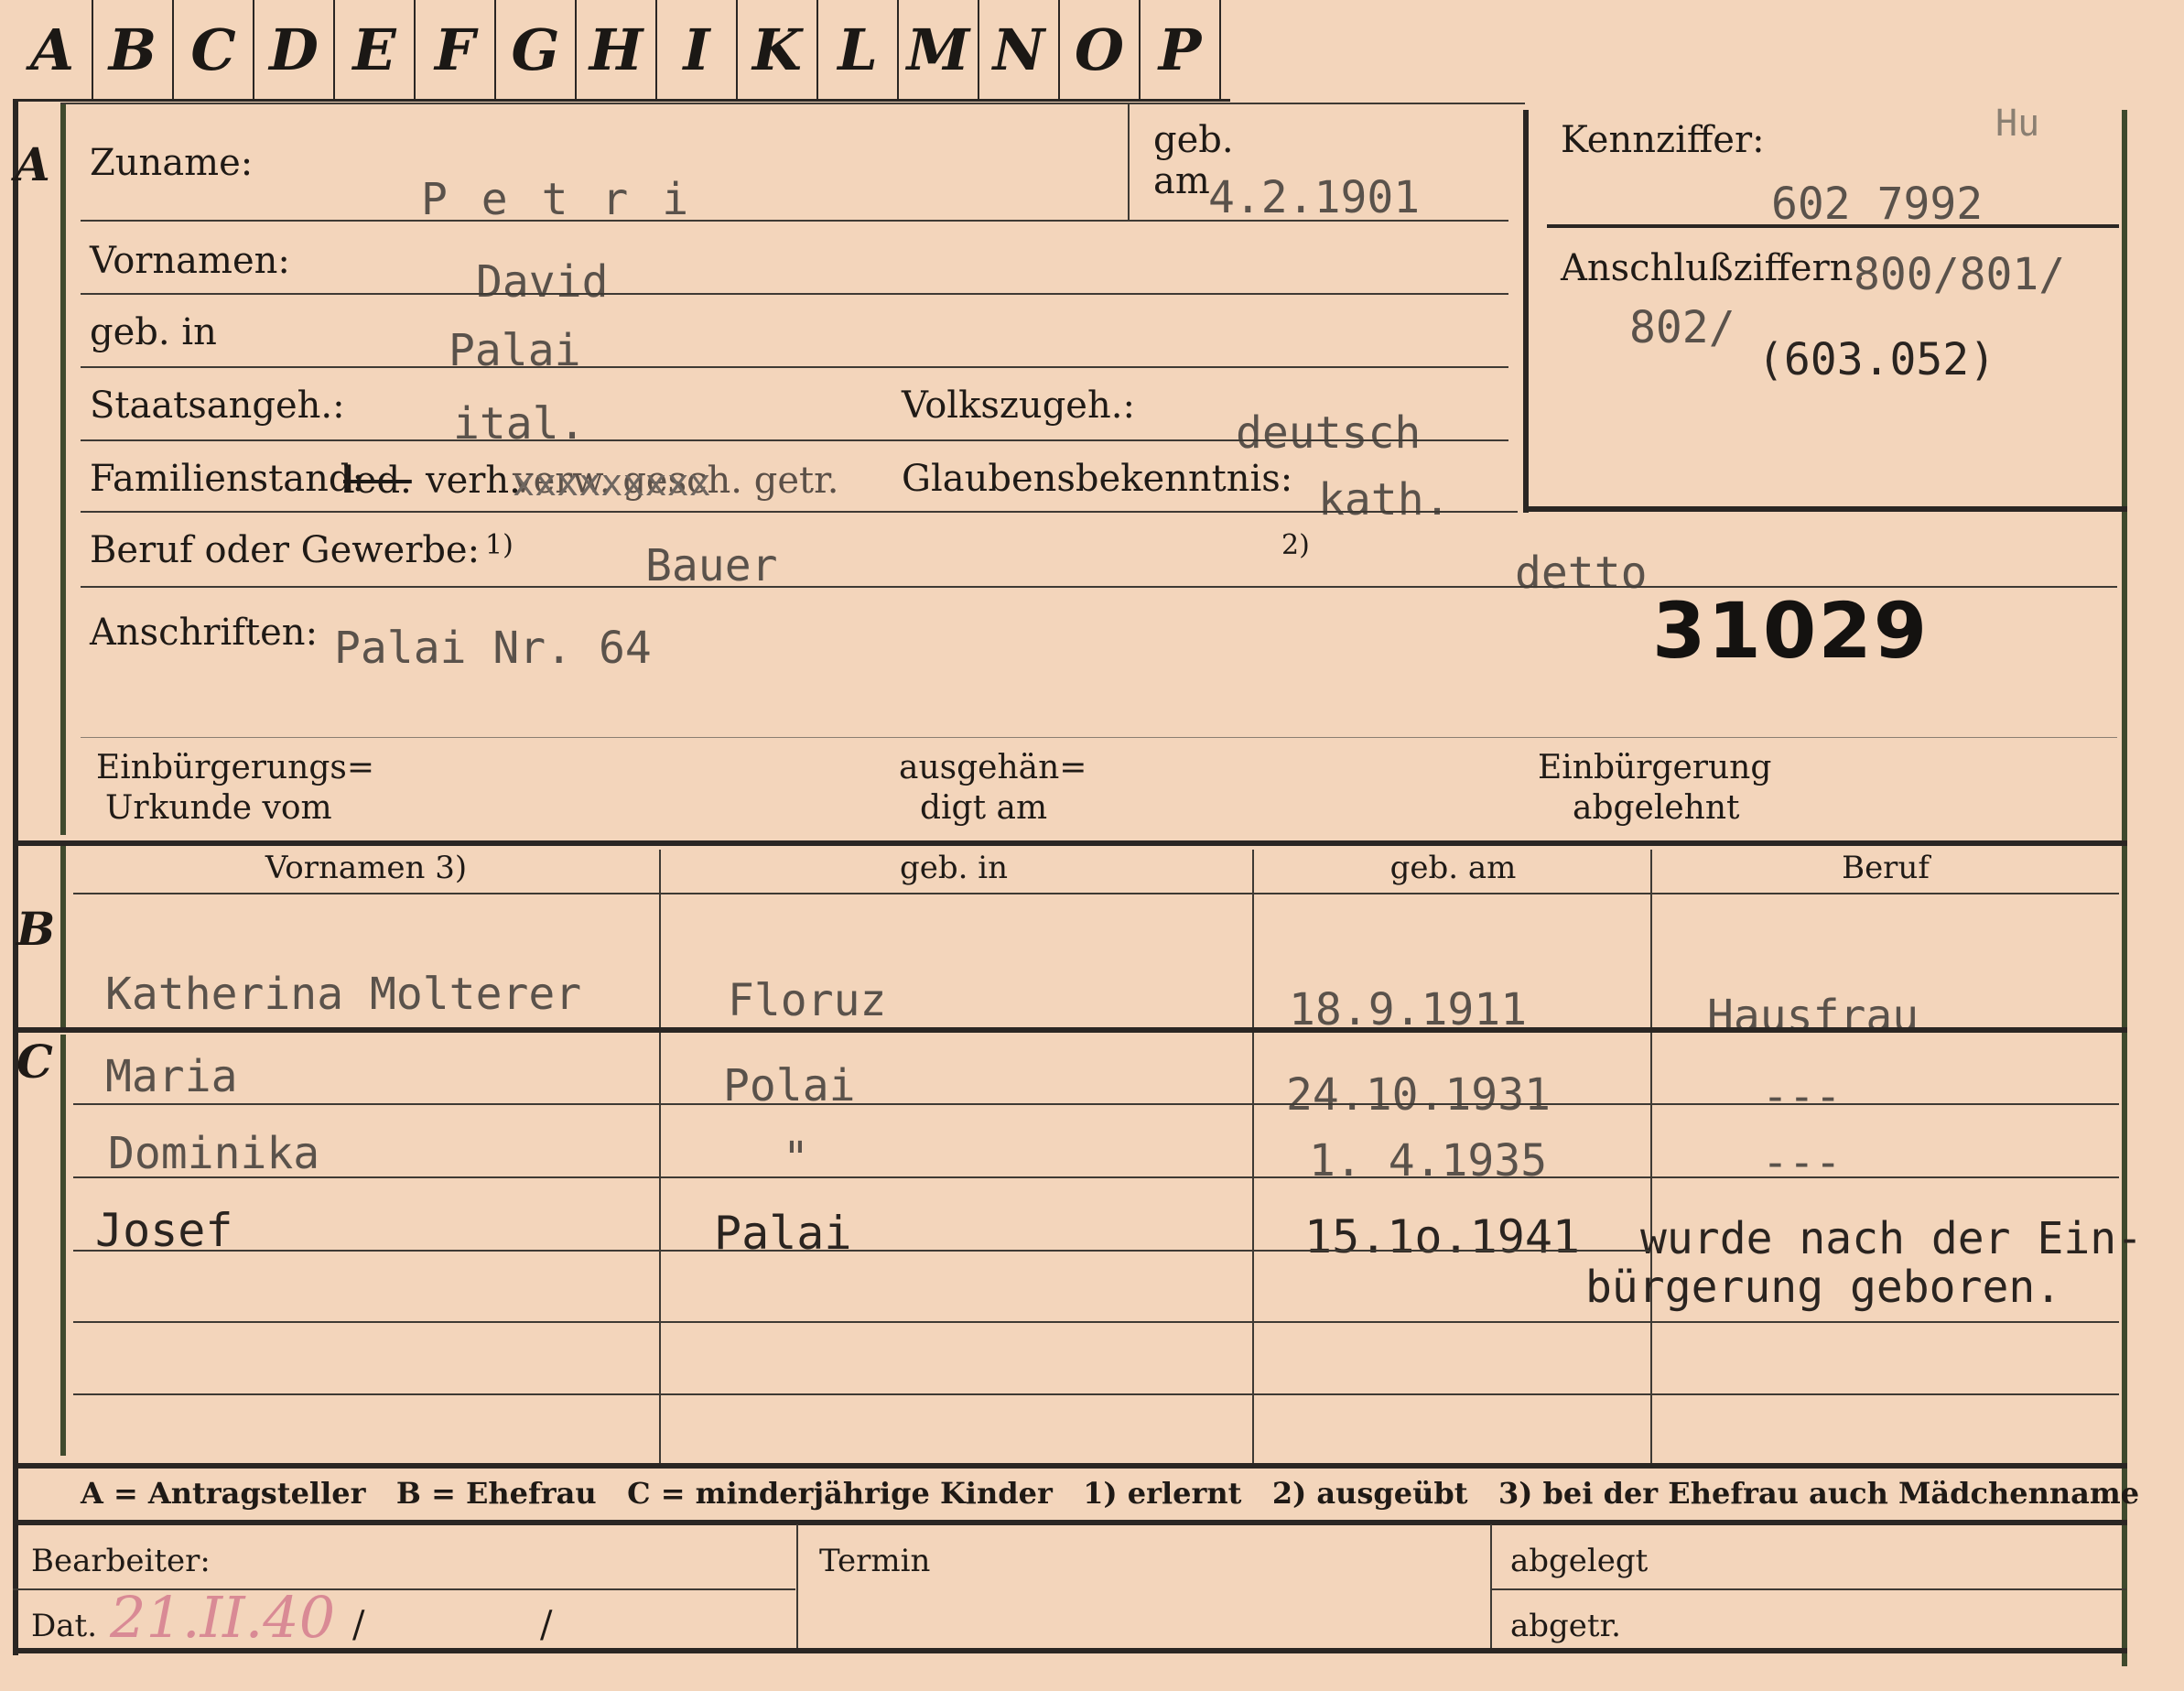 The height and width of the screenshot is (1691, 2184). Describe the element at coordinates (1960, 274) in the screenshot. I see `followup-1: 800/801/` at that location.